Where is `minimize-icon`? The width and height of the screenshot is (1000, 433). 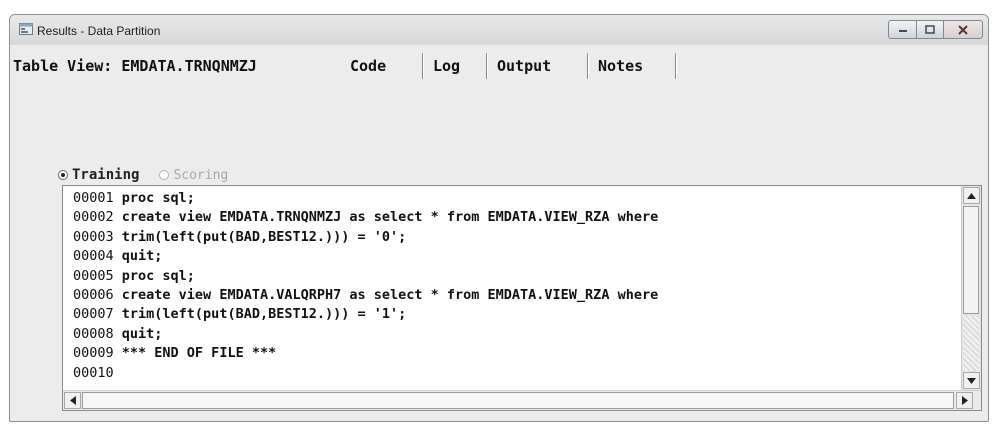
minimize-icon is located at coordinates (902, 30).